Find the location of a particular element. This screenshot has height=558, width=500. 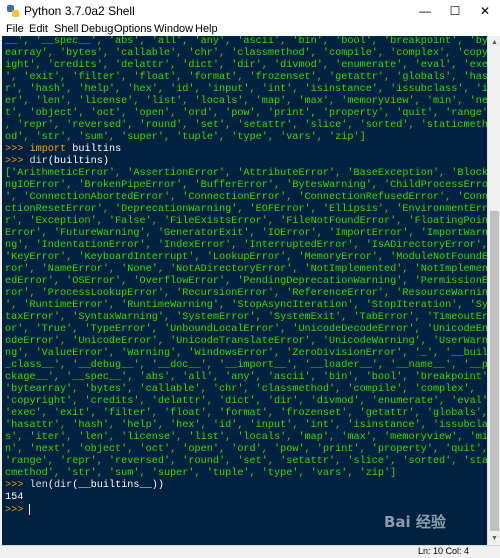

command-text: (builtins) is located at coordinates (78, 161).